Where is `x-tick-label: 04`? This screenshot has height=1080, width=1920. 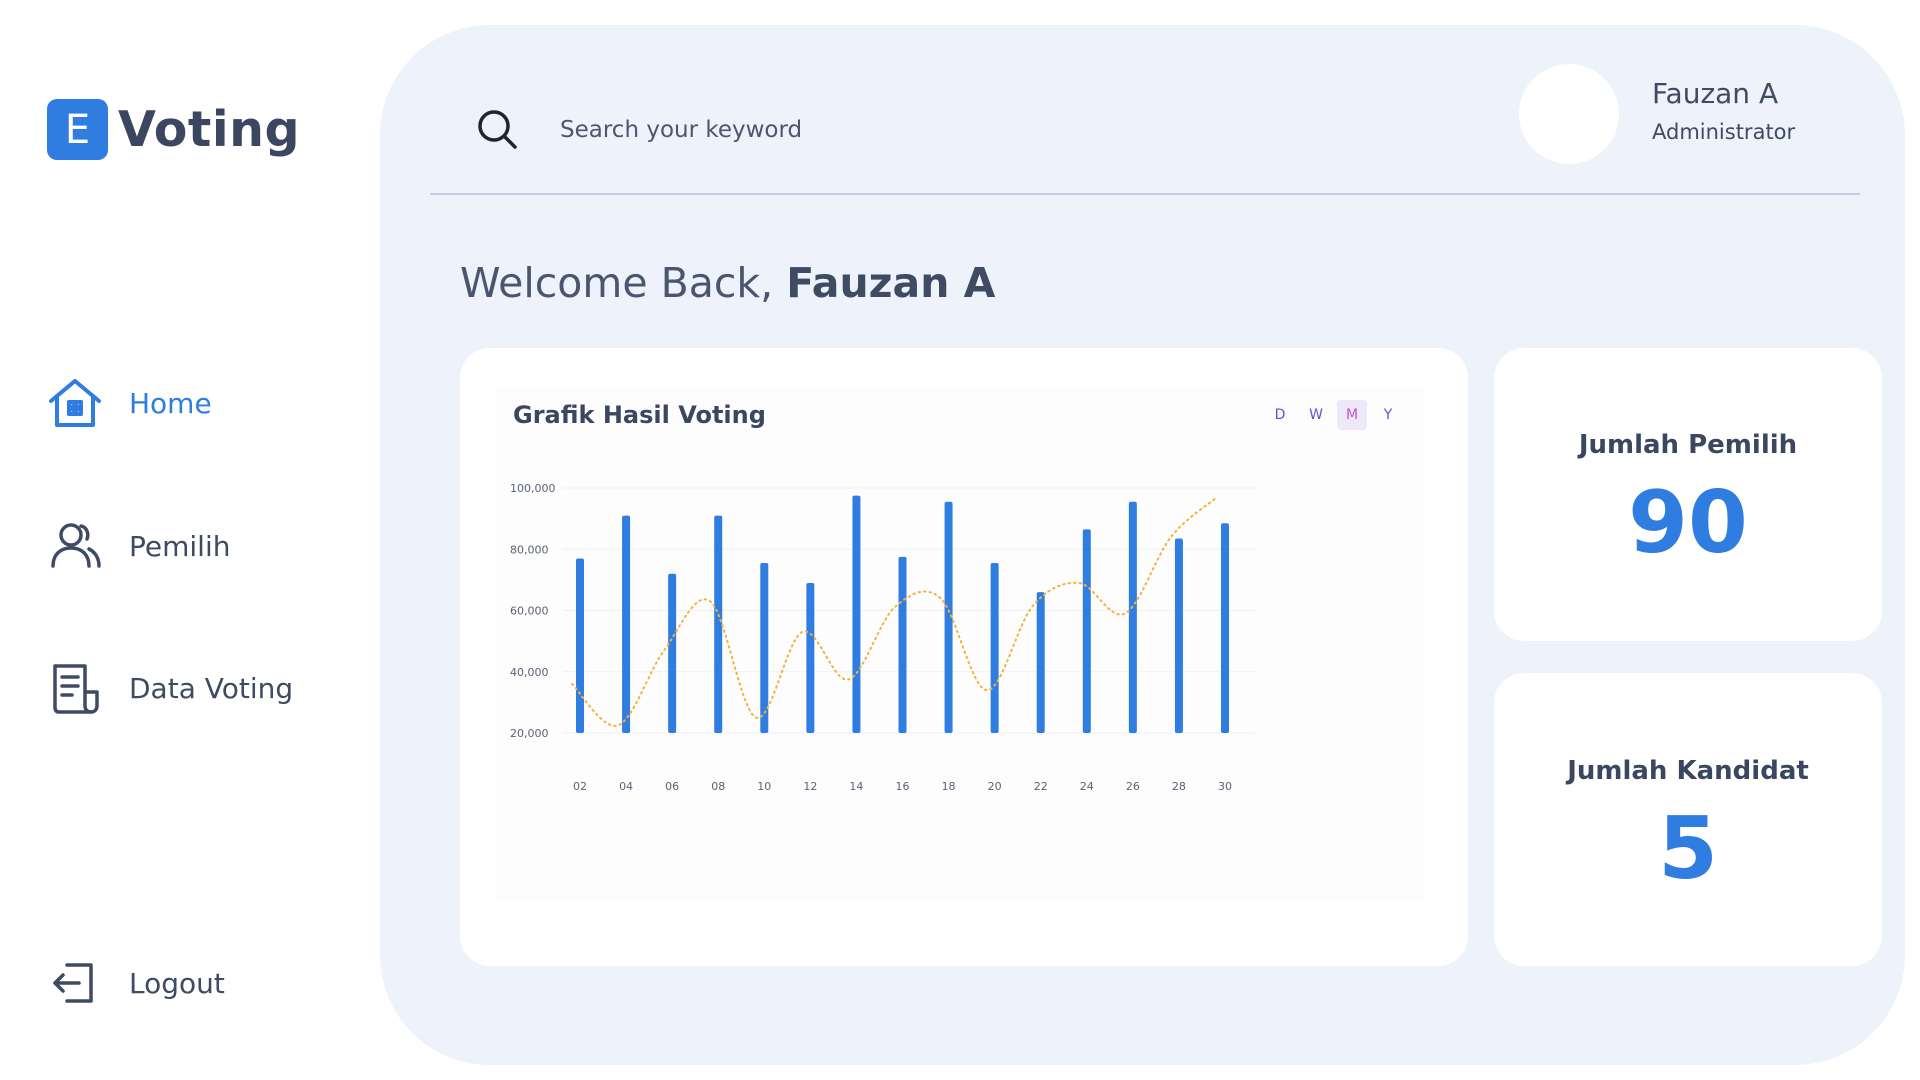
x-tick-label: 04 is located at coordinates (626, 786).